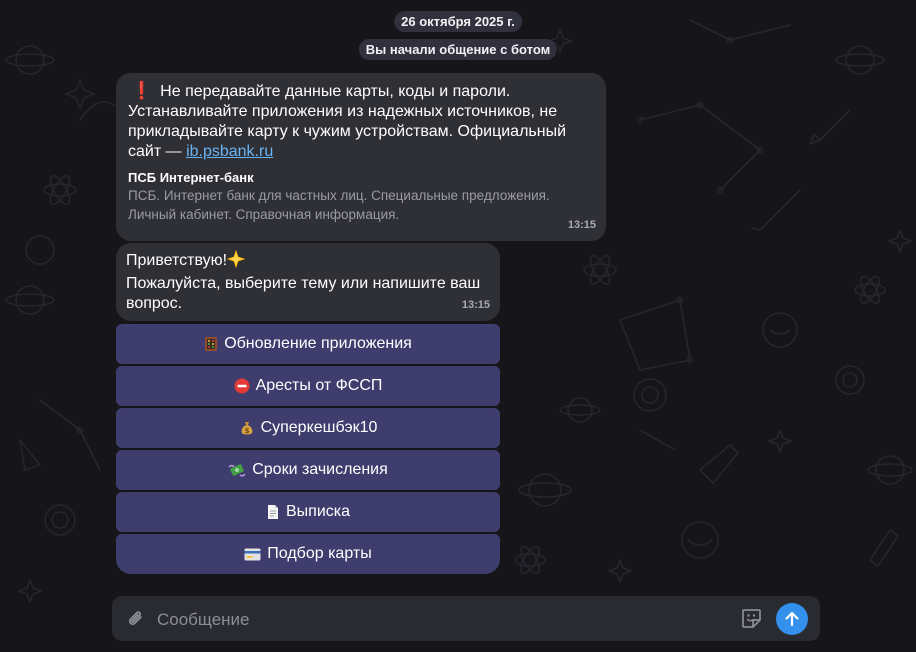 Image resolution: width=916 pixels, height=652 pixels. What do you see at coordinates (319, 427) in the screenshot?
I see `keyboard-button-label: Суперкешбэк10` at bounding box center [319, 427].